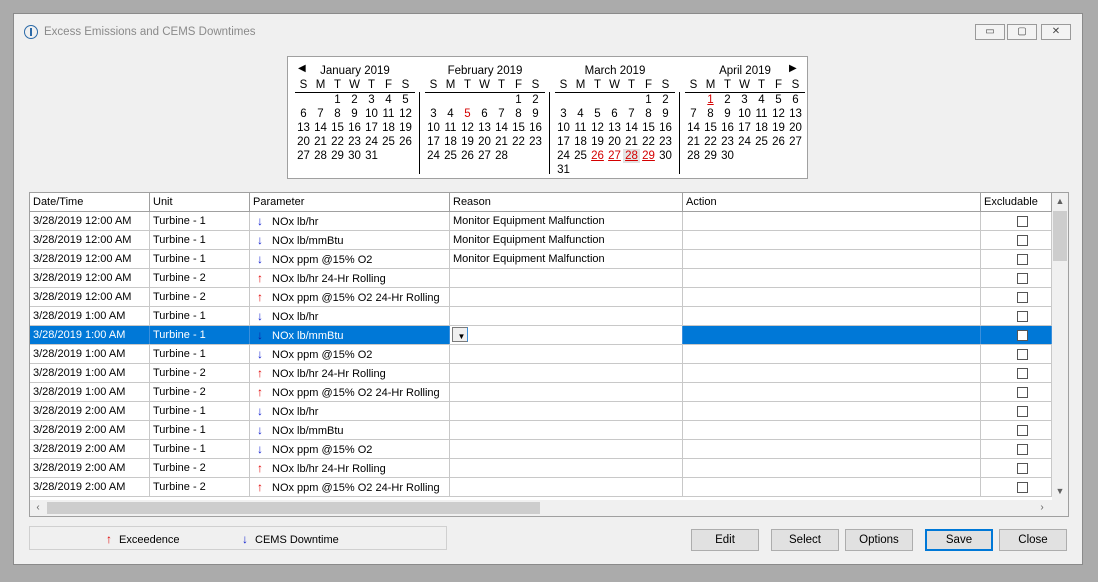  I want to click on calendar-day: 22, so click(710, 142).